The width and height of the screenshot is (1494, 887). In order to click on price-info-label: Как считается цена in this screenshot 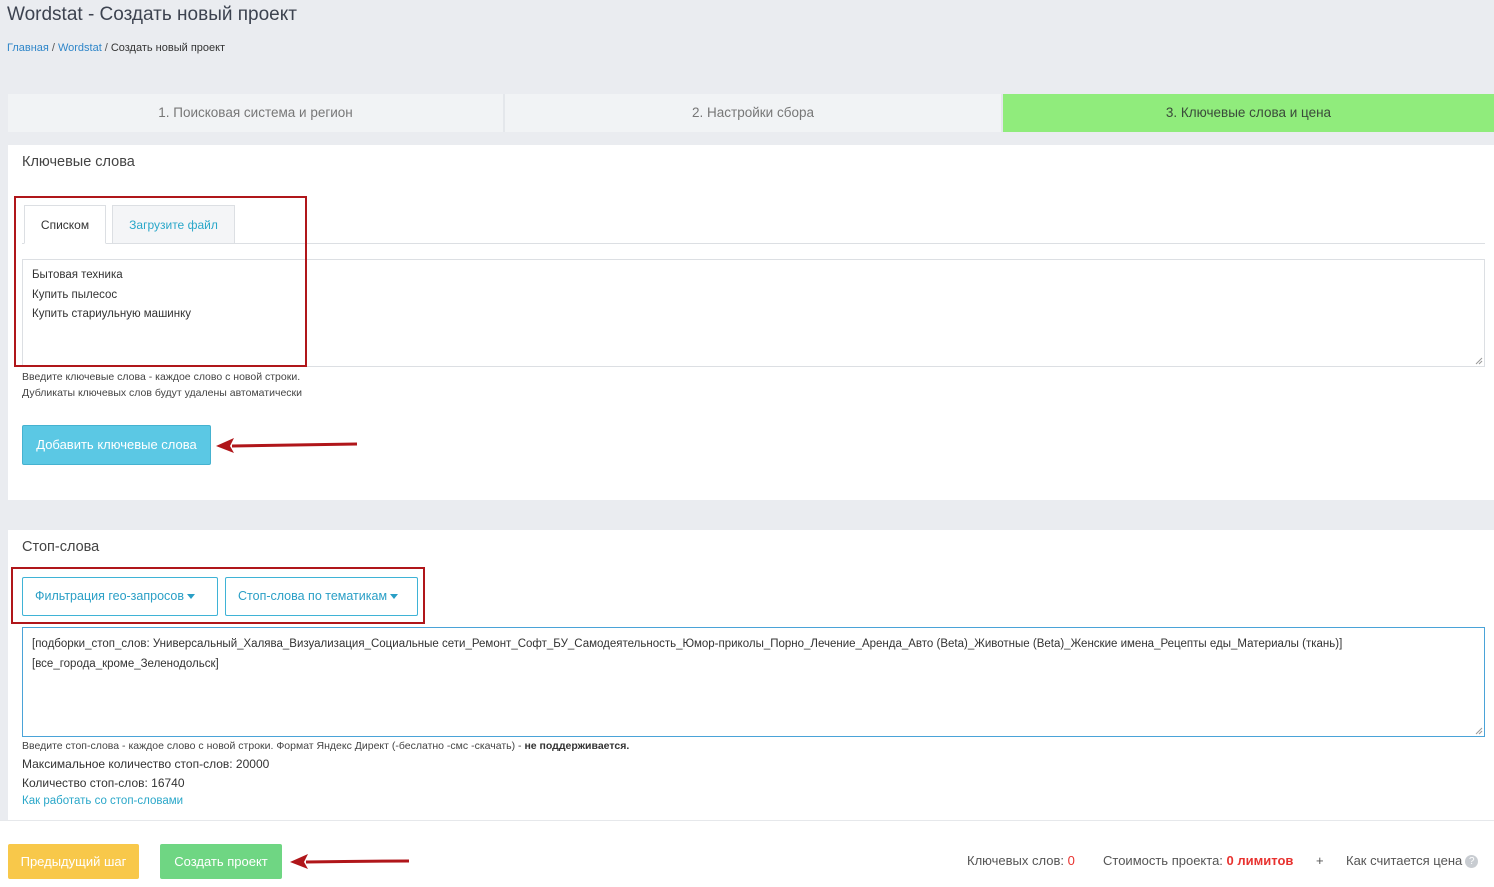, I will do `click(1404, 860)`.